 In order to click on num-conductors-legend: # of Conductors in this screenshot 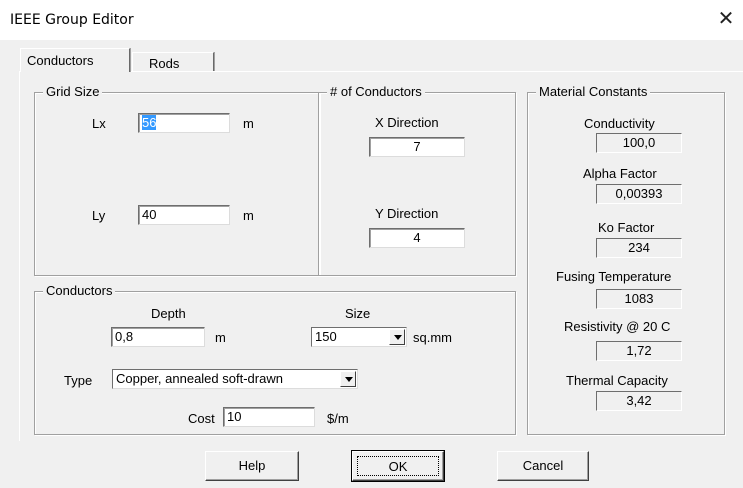, I will do `click(376, 92)`.